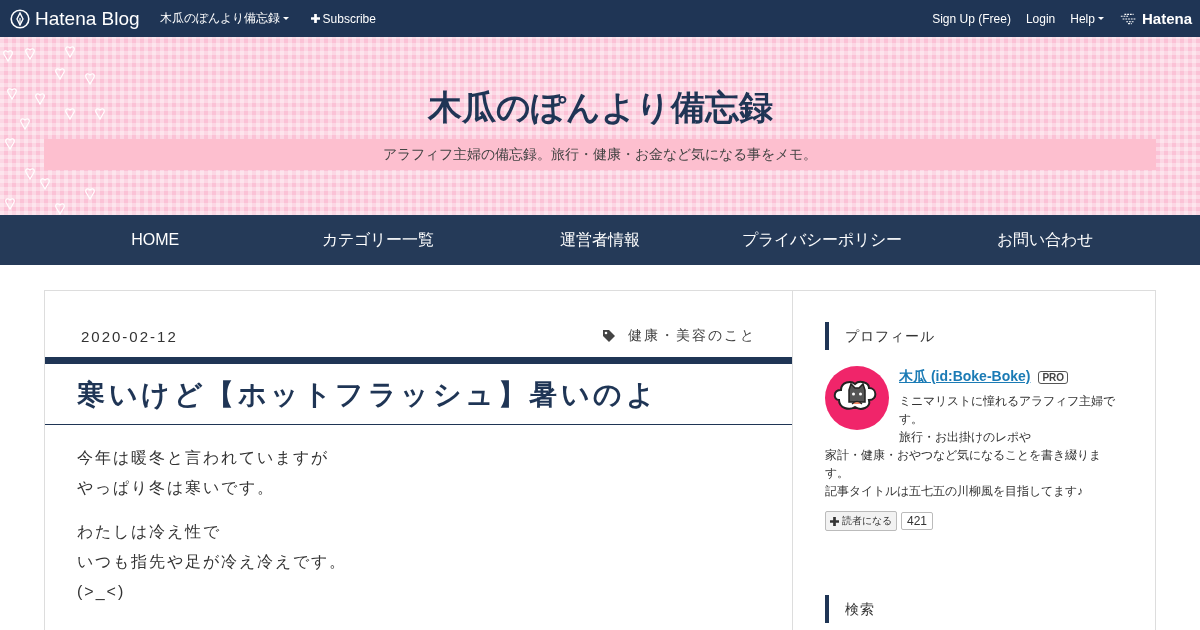  Describe the element at coordinates (203, 473) in the screenshot. I see `body-paragraph: 今年は暖冬と言われていますが やっぱり冬は寒いです。` at that location.